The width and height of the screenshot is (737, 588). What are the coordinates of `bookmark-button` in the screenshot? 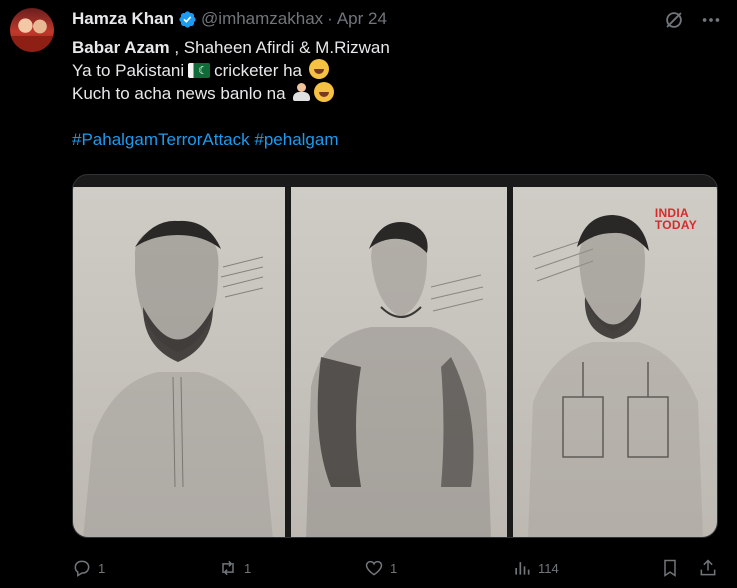 It's located at (673, 568).